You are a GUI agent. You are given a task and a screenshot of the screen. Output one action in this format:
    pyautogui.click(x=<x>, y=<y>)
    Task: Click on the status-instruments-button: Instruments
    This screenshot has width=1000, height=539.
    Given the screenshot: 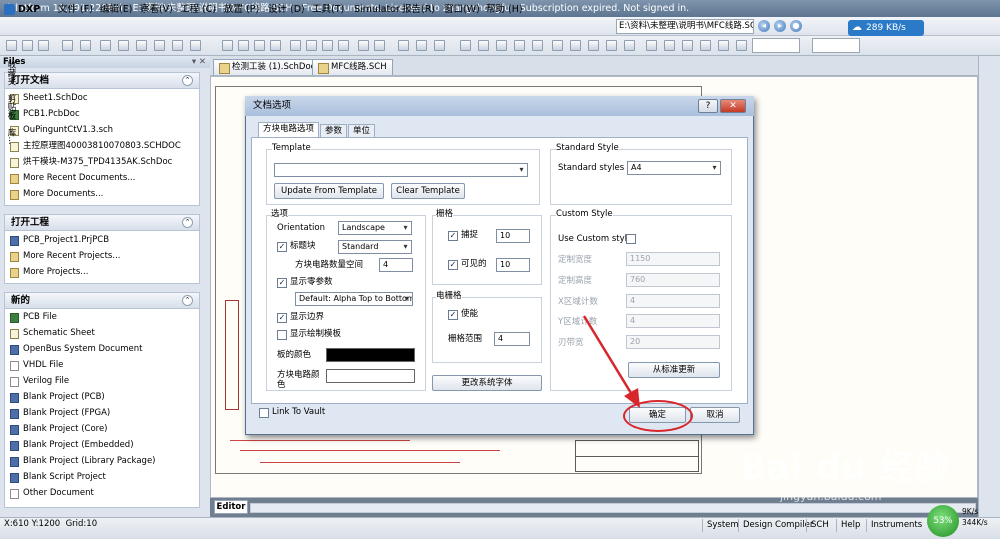 What is the action you would take?
    pyautogui.click(x=896, y=525)
    